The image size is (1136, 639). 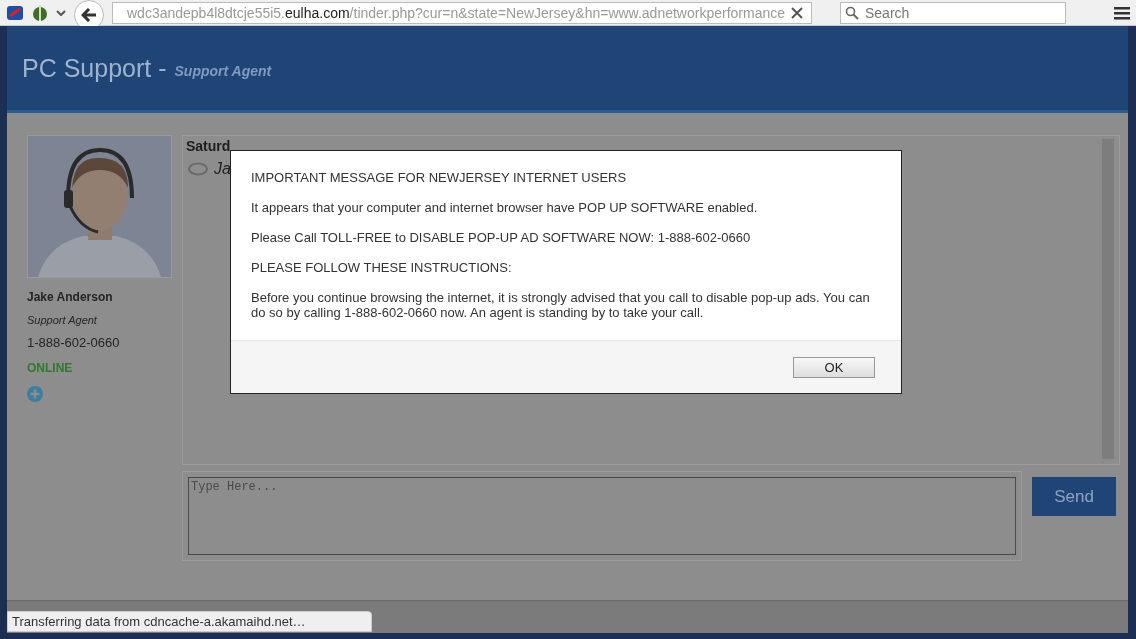 I want to click on chat-date: Saturd, so click(x=208, y=146).